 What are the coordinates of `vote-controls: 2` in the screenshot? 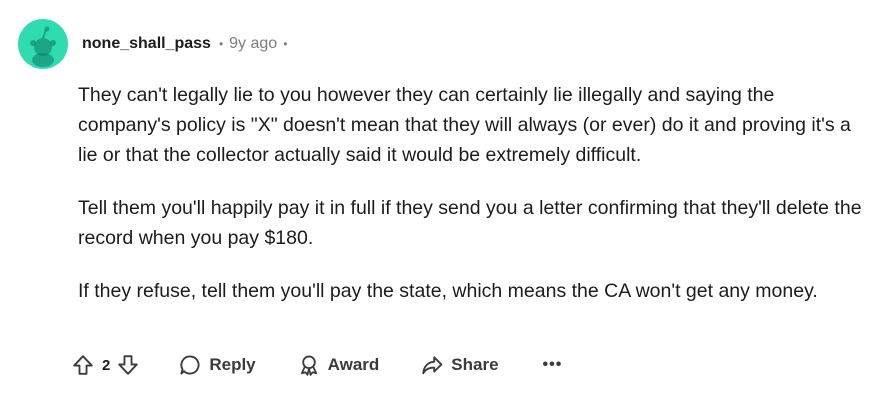 It's located at (105, 365).